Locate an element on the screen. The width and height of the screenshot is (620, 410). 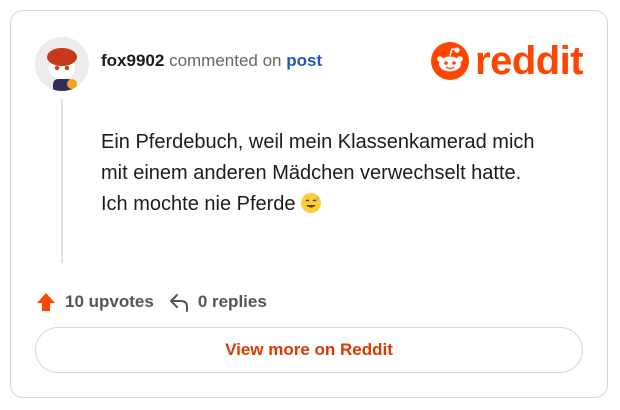
comment-line-last: Ich mochte nie Pferde is located at coordinates (341, 206).